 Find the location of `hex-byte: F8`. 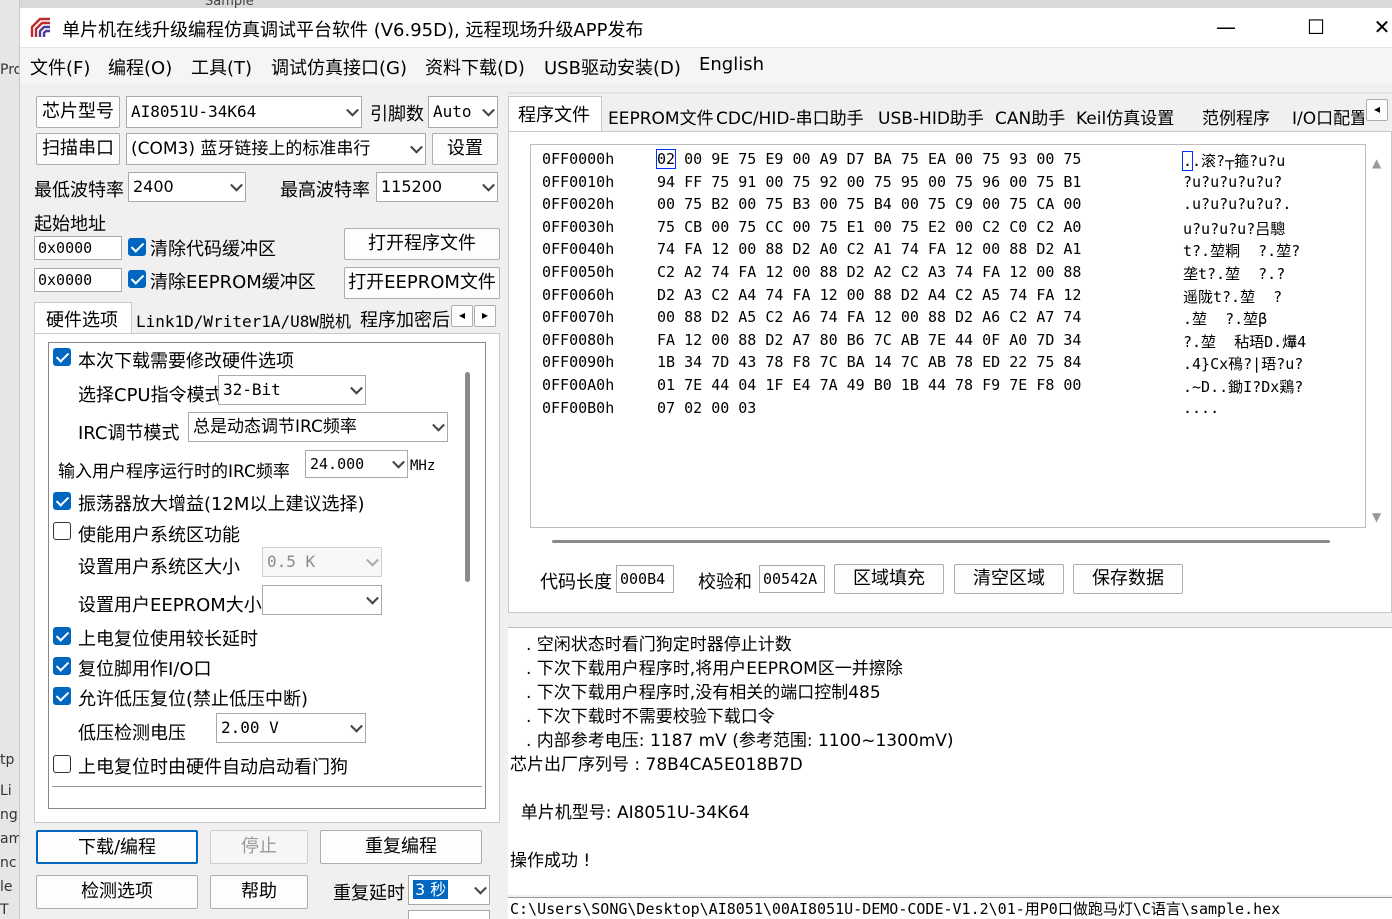

hex-byte: F8 is located at coordinates (801, 362).